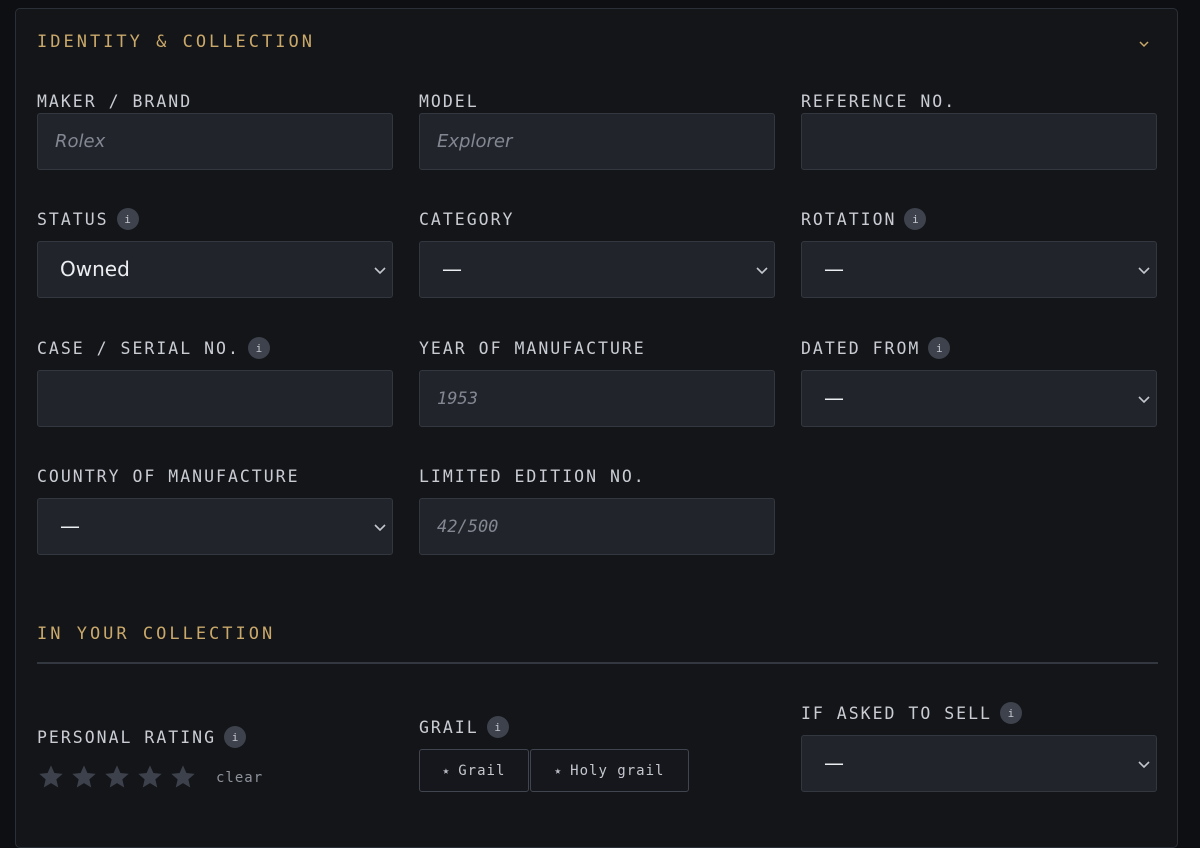  Describe the element at coordinates (979, 269) in the screenshot. I see `rotation-select: —` at that location.